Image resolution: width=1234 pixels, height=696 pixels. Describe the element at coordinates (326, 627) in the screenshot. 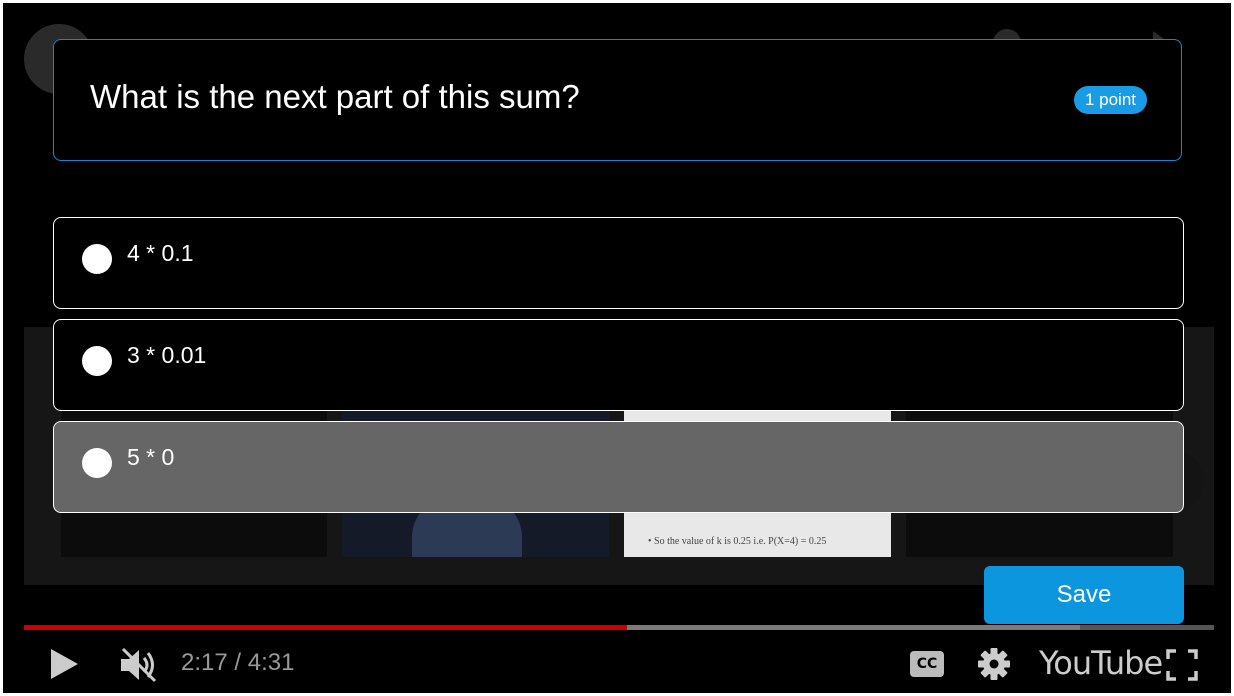

I see `progress-played` at that location.